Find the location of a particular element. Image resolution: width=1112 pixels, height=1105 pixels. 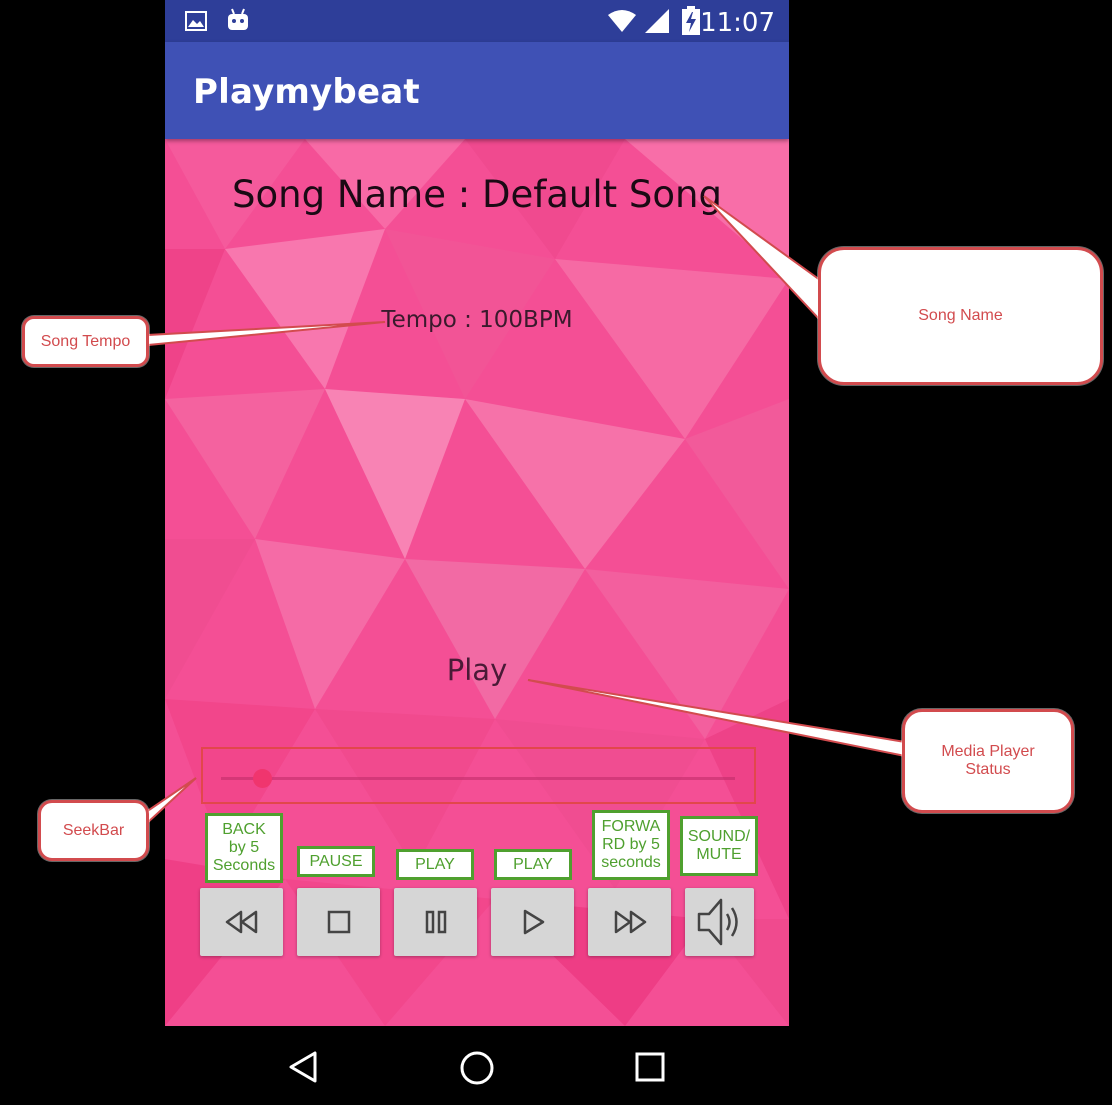

pause-button is located at coordinates (435, 922).